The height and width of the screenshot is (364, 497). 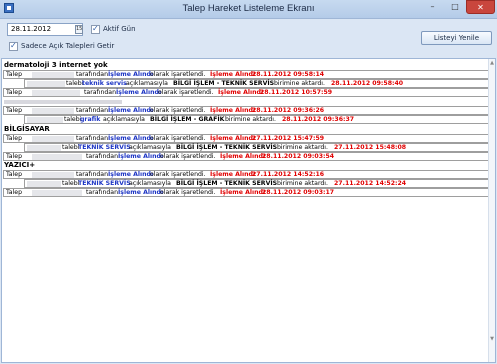 What do you see at coordinates (56, 65) in the screenshot?
I see `group-title: dermatoloji 3 internet yok` at bounding box center [56, 65].